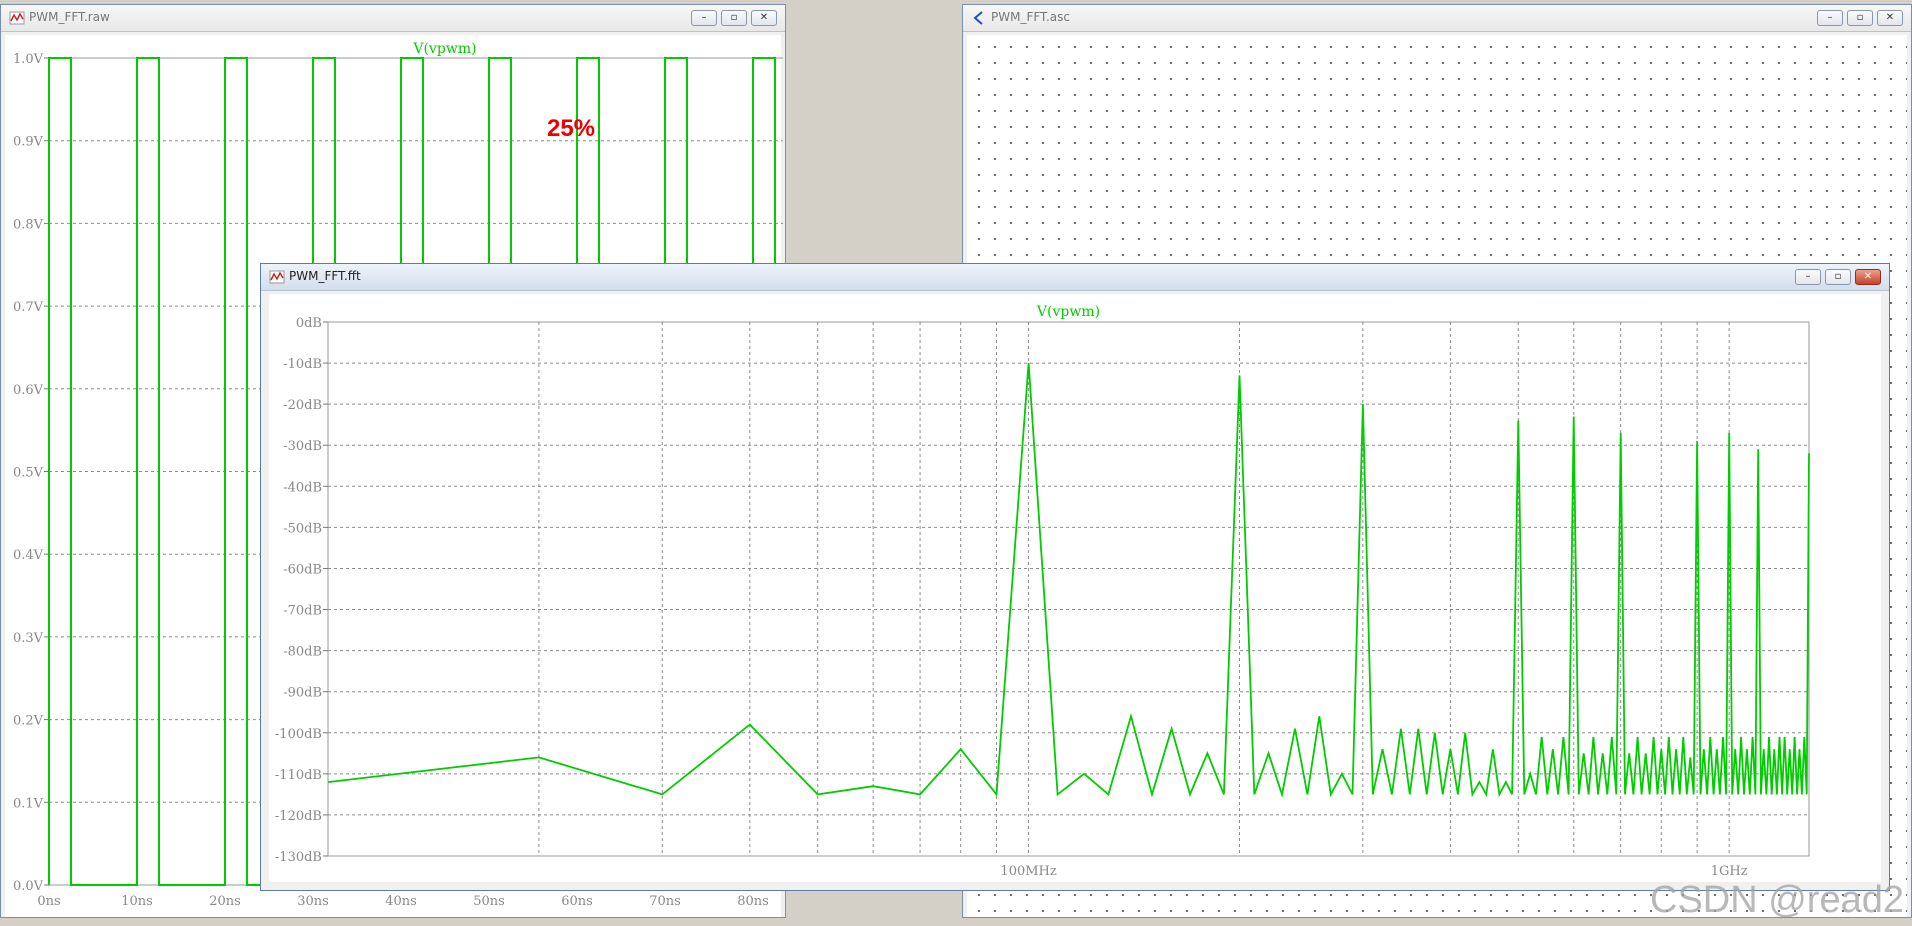 This screenshot has height=926, width=1912. Describe the element at coordinates (28, 224) in the screenshot. I see `y-tick-label: 0.8V` at that location.